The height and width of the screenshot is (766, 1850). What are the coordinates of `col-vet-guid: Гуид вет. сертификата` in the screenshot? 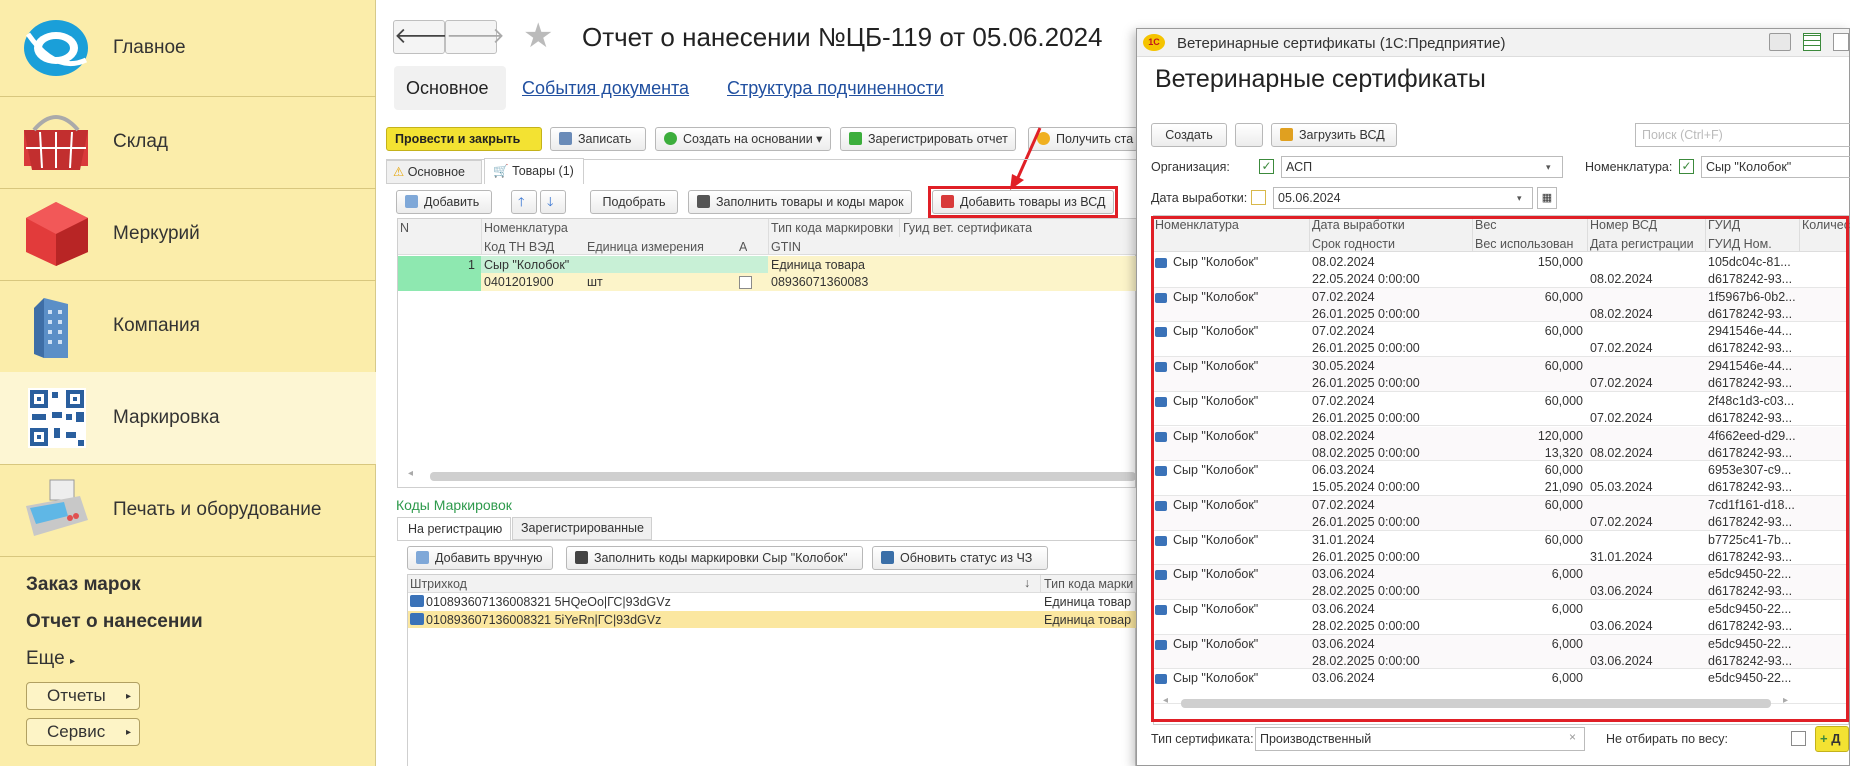 It's located at (968, 228).